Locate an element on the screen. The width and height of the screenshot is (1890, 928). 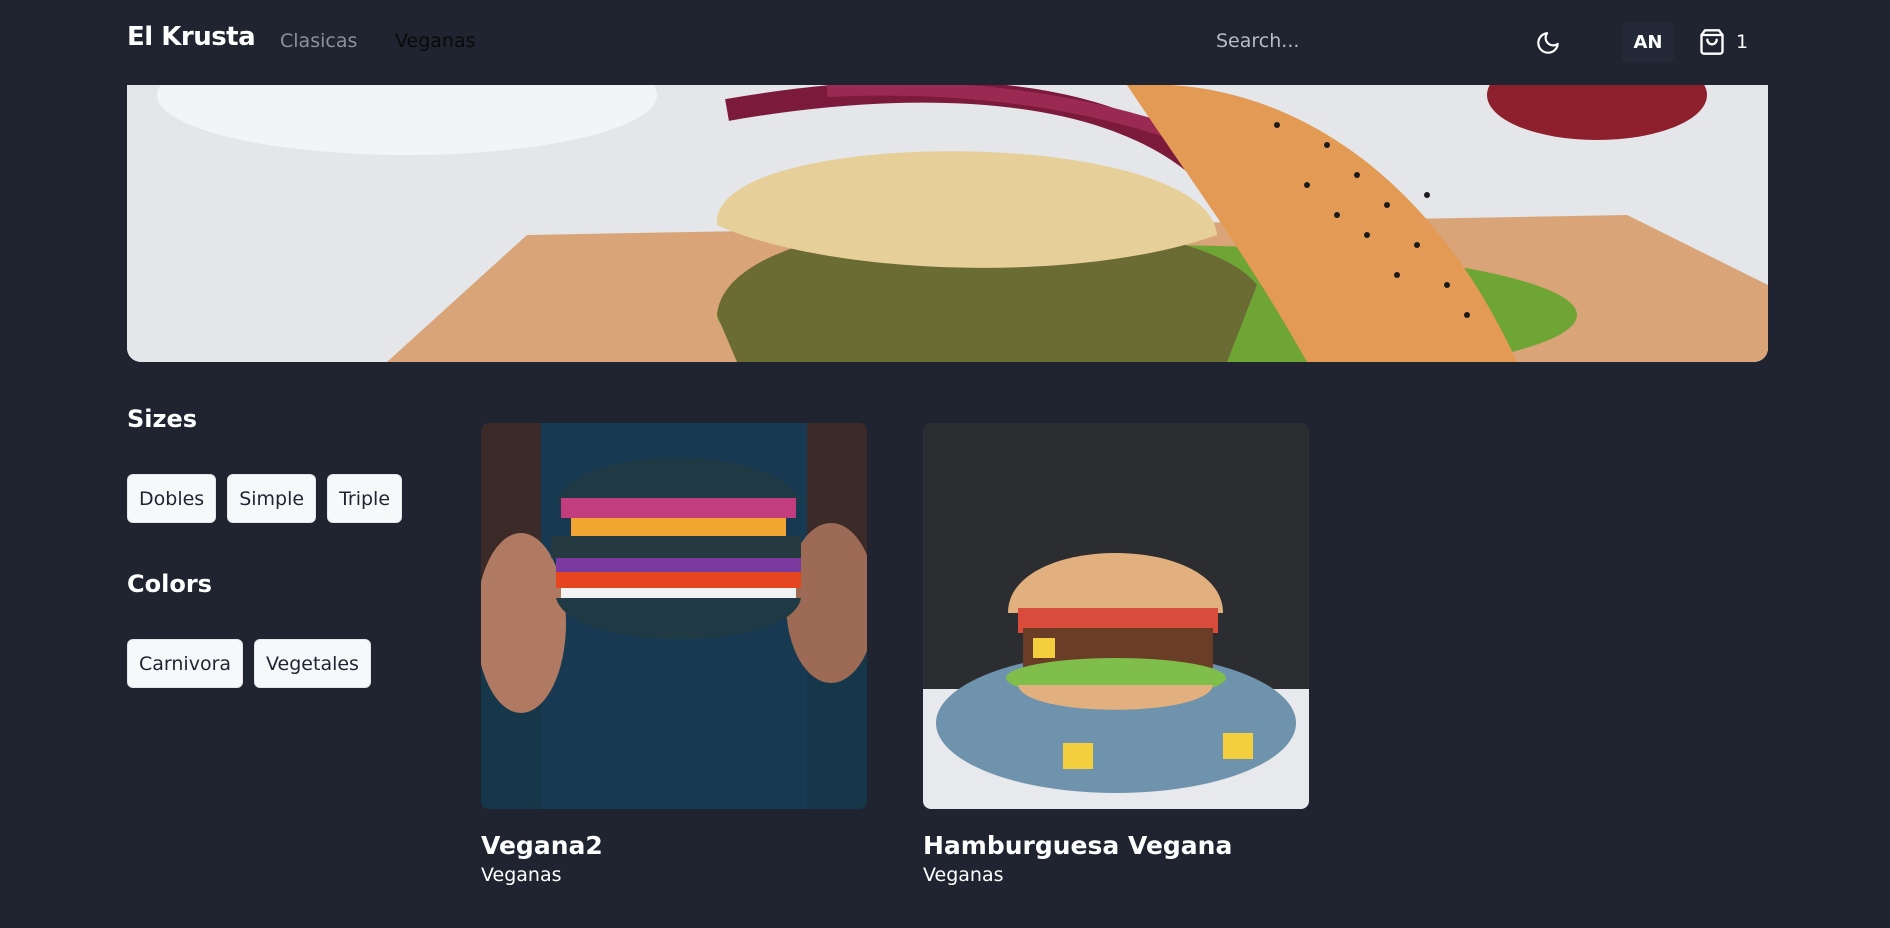
navbar: El Krusta Clasicas Veganas AN 1 is located at coordinates (945, 42).